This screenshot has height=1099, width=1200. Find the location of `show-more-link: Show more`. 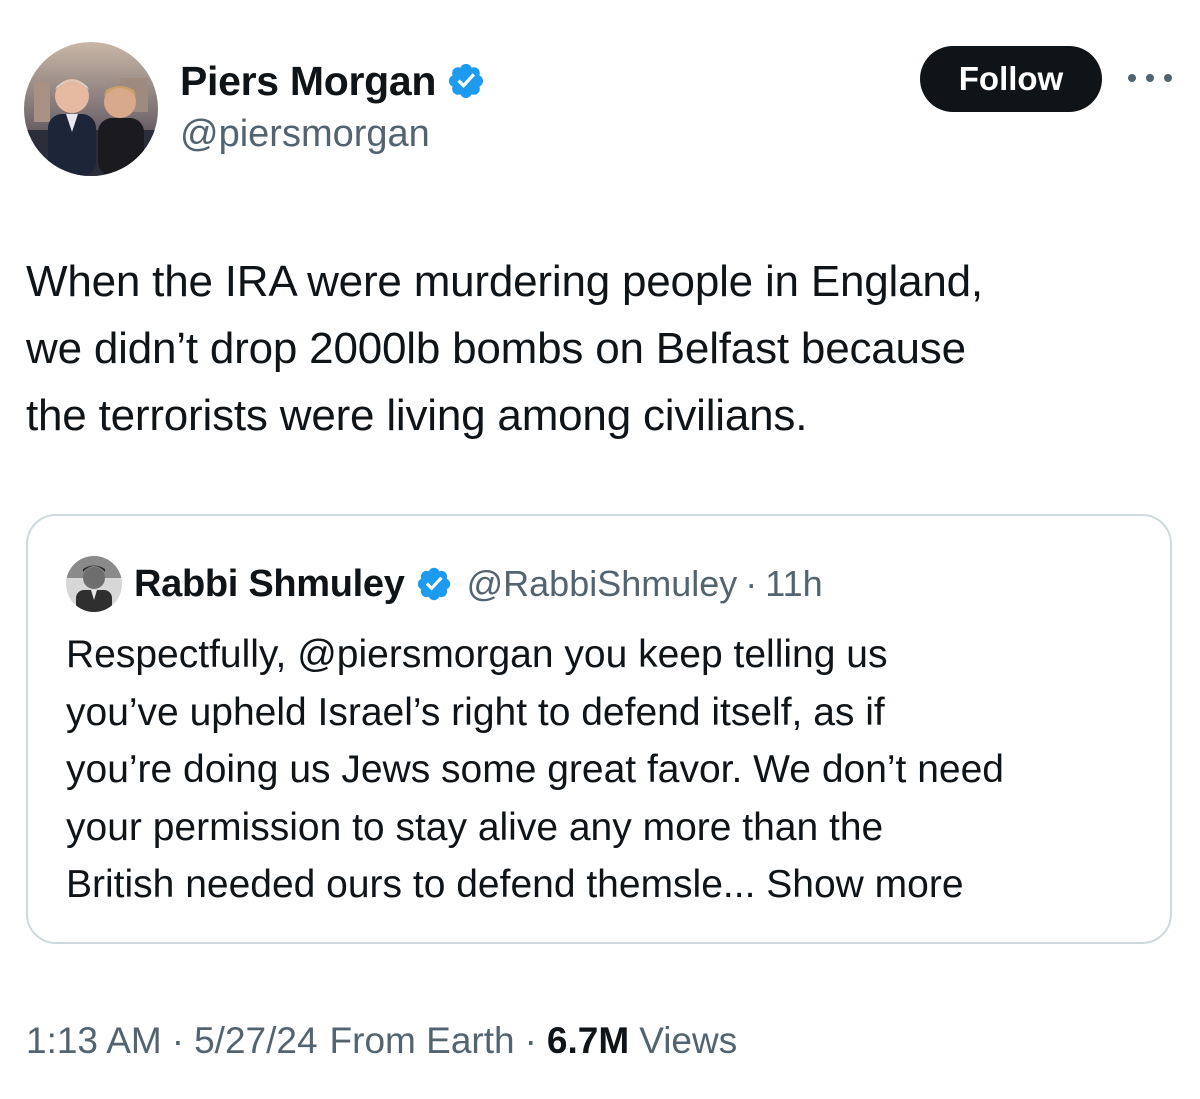

show-more-link: Show more is located at coordinates (864, 884).